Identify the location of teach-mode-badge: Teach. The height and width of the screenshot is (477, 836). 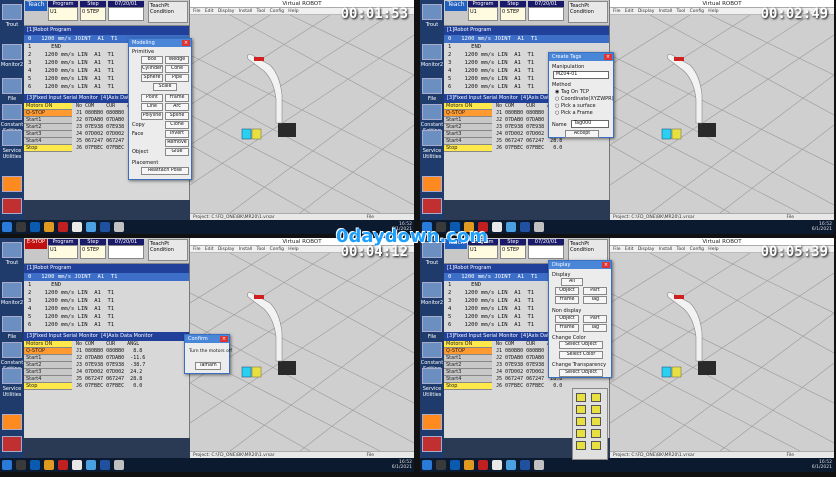
(456, 6).